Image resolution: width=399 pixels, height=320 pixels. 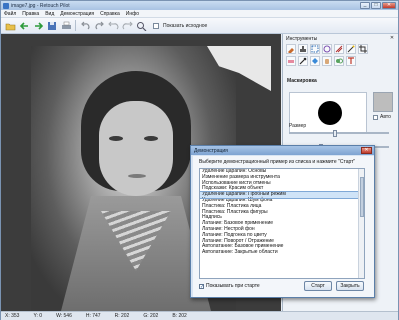 I want to click on show-original-checkbox, so click(x=156, y=25).